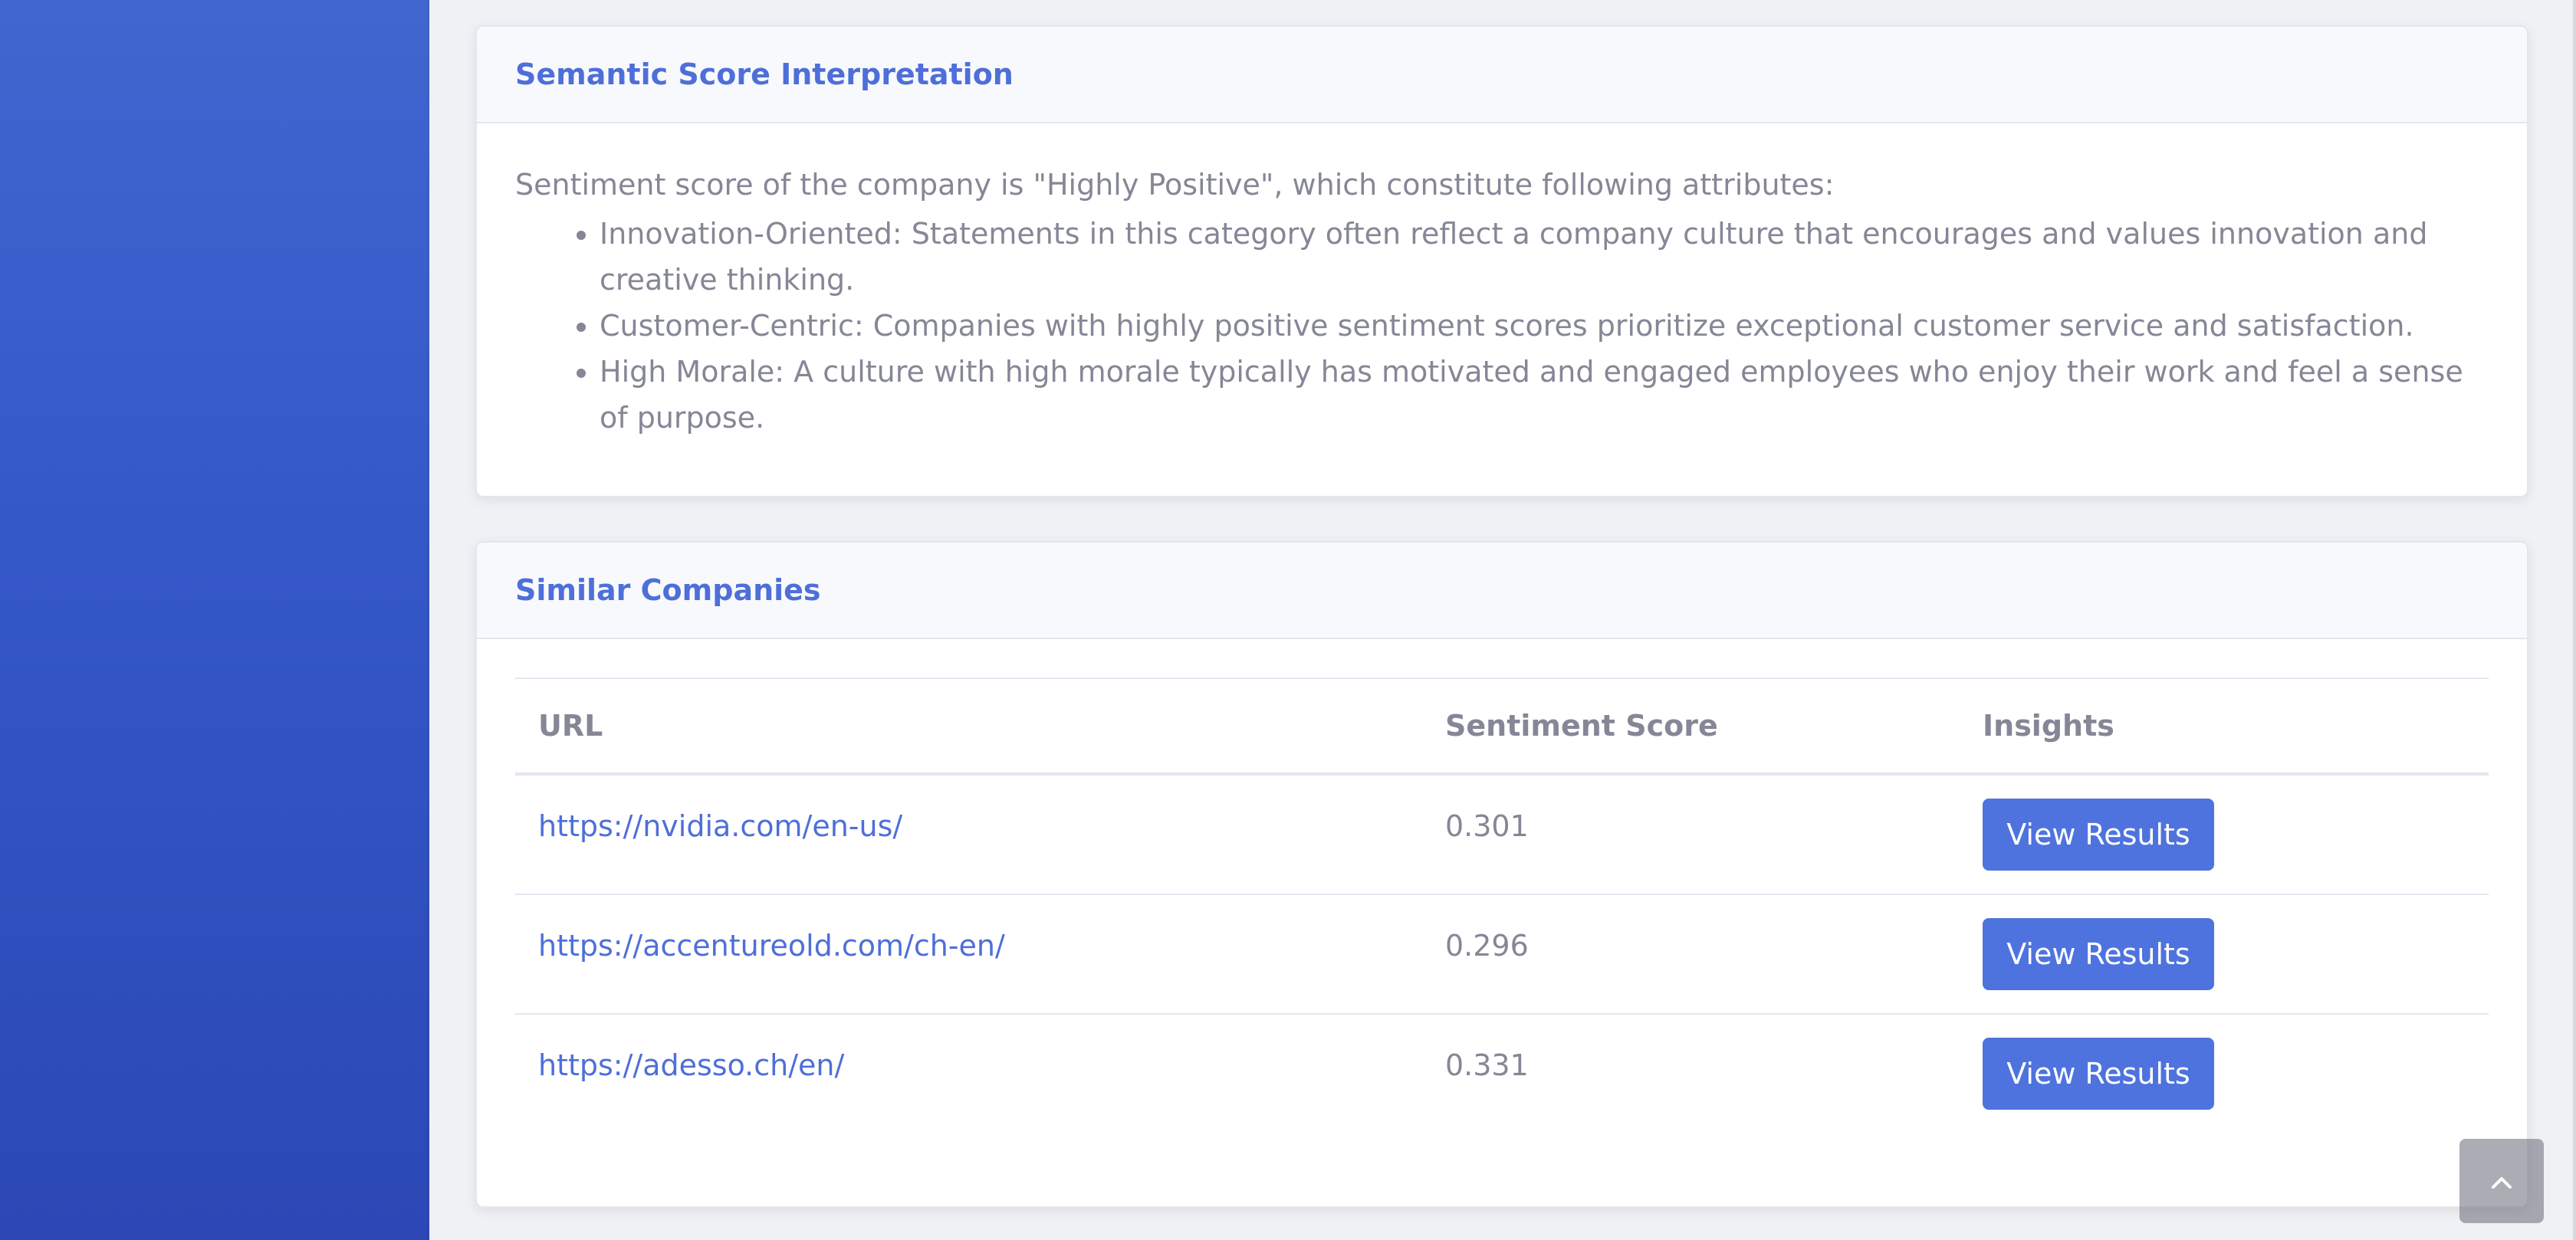 The width and height of the screenshot is (2576, 1240). What do you see at coordinates (980, 1051) in the screenshot?
I see `company-url-link: https://adesso.ch/en/` at bounding box center [980, 1051].